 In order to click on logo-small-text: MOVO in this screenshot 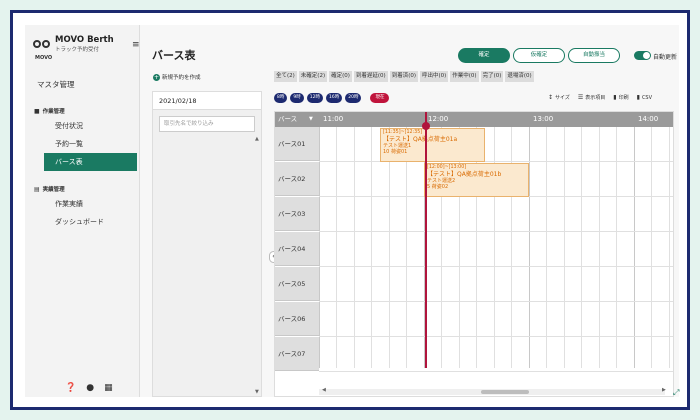, I will do `click(44, 58)`.